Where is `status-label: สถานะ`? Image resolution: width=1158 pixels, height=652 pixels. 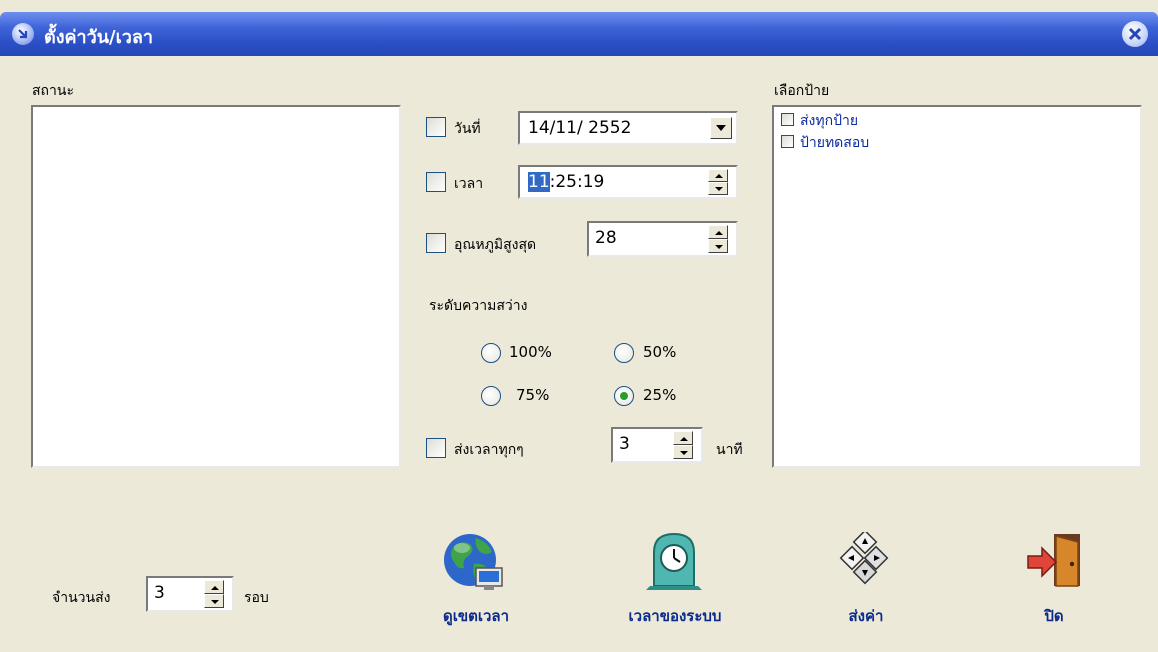 status-label: สถานะ is located at coordinates (53, 91).